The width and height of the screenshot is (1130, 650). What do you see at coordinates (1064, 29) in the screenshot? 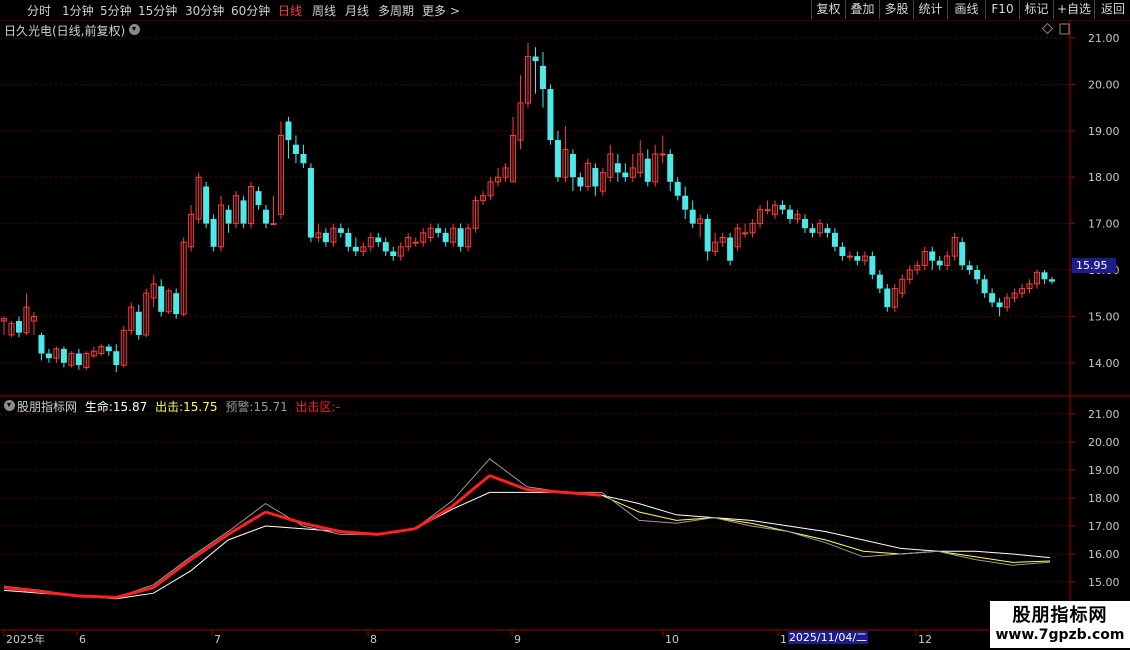
I see `panel-toggle-icon` at bounding box center [1064, 29].